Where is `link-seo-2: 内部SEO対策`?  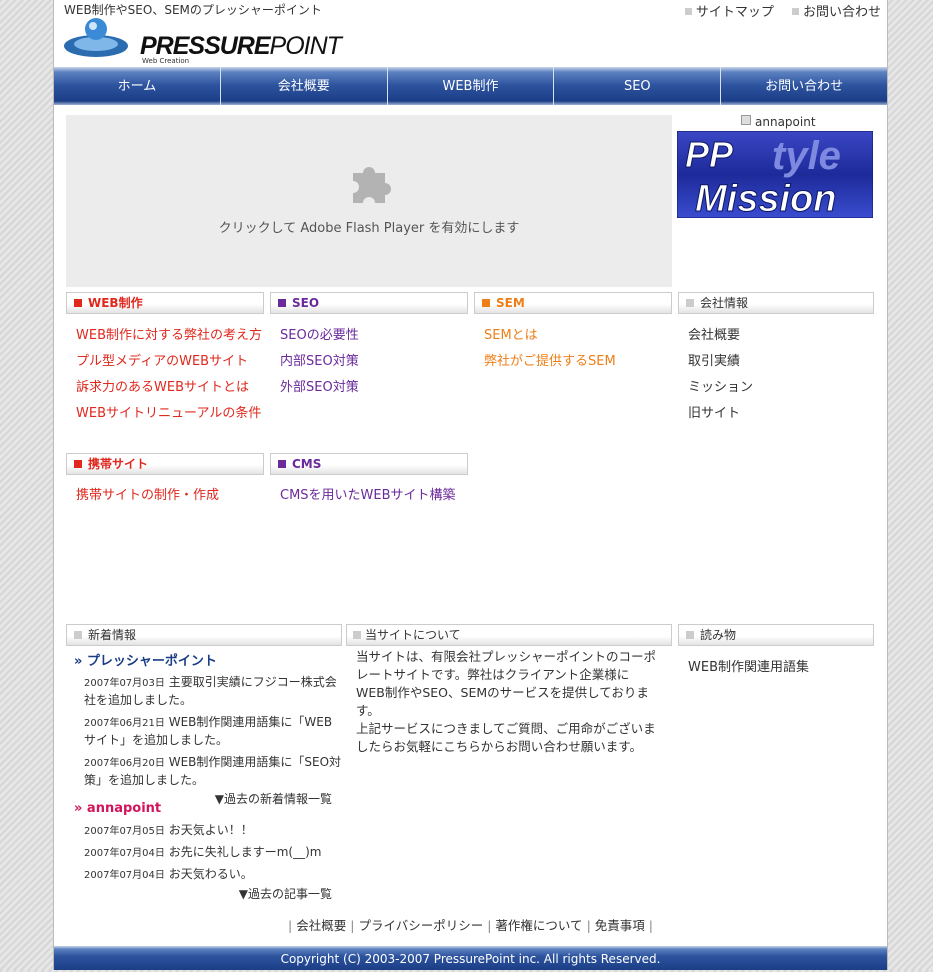
link-seo-2: 内部SEO対策 is located at coordinates (319, 362).